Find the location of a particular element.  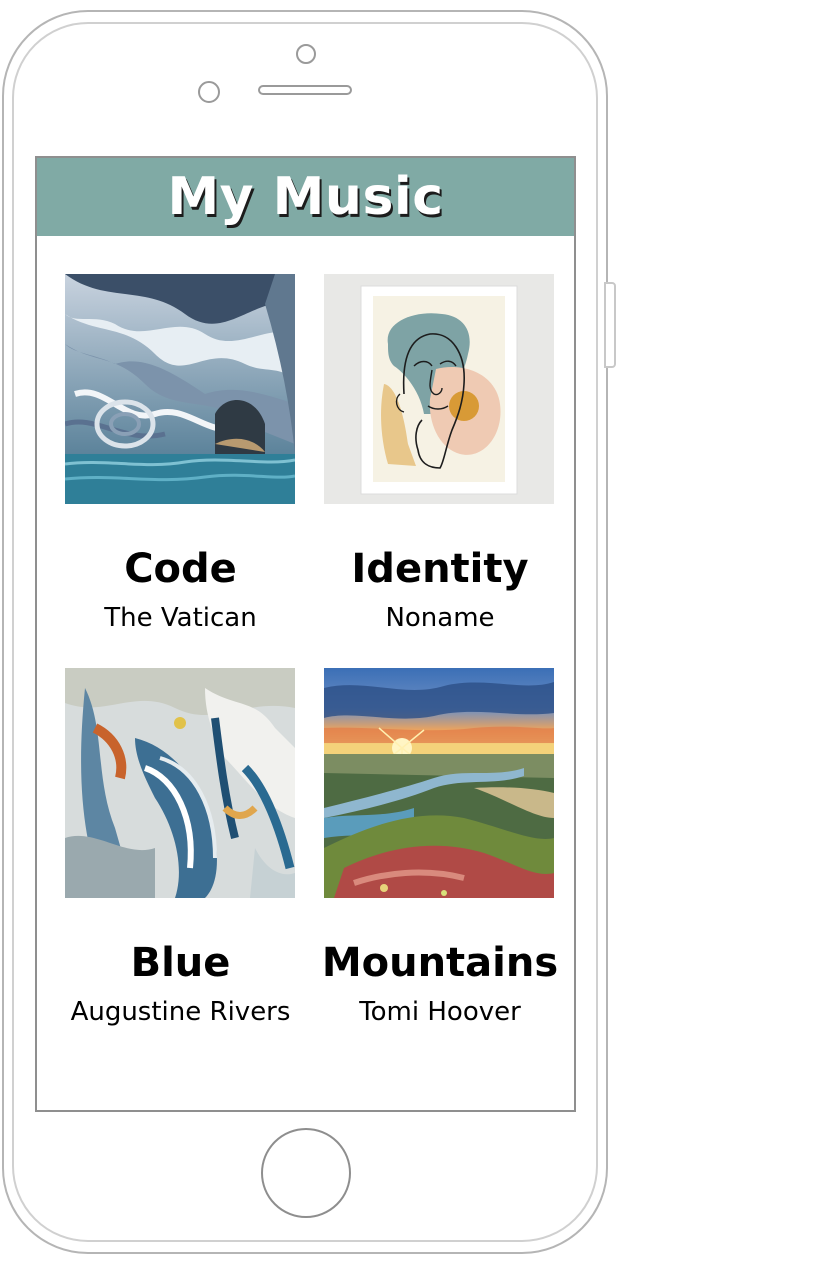

front-camera-icon is located at coordinates (306, 54).